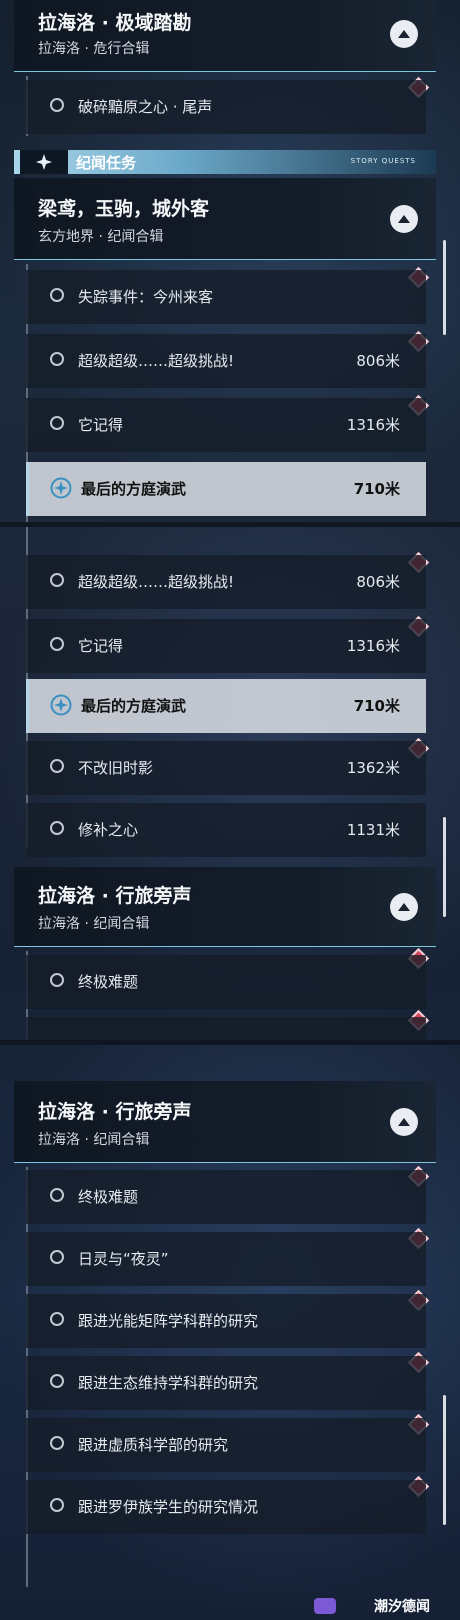 The width and height of the screenshot is (460, 1620). I want to click on section-header: 纪闻任务 STORY QUESTS, so click(225, 162).